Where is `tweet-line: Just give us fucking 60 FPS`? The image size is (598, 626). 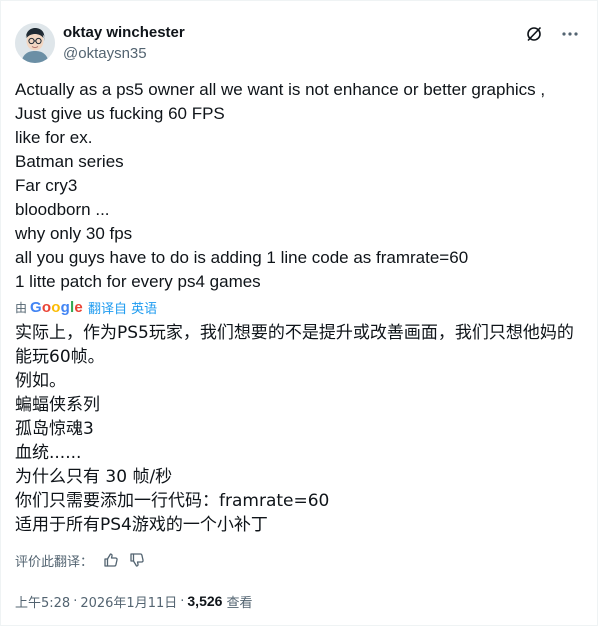 tweet-line: Just give us fucking 60 FPS is located at coordinates (120, 113).